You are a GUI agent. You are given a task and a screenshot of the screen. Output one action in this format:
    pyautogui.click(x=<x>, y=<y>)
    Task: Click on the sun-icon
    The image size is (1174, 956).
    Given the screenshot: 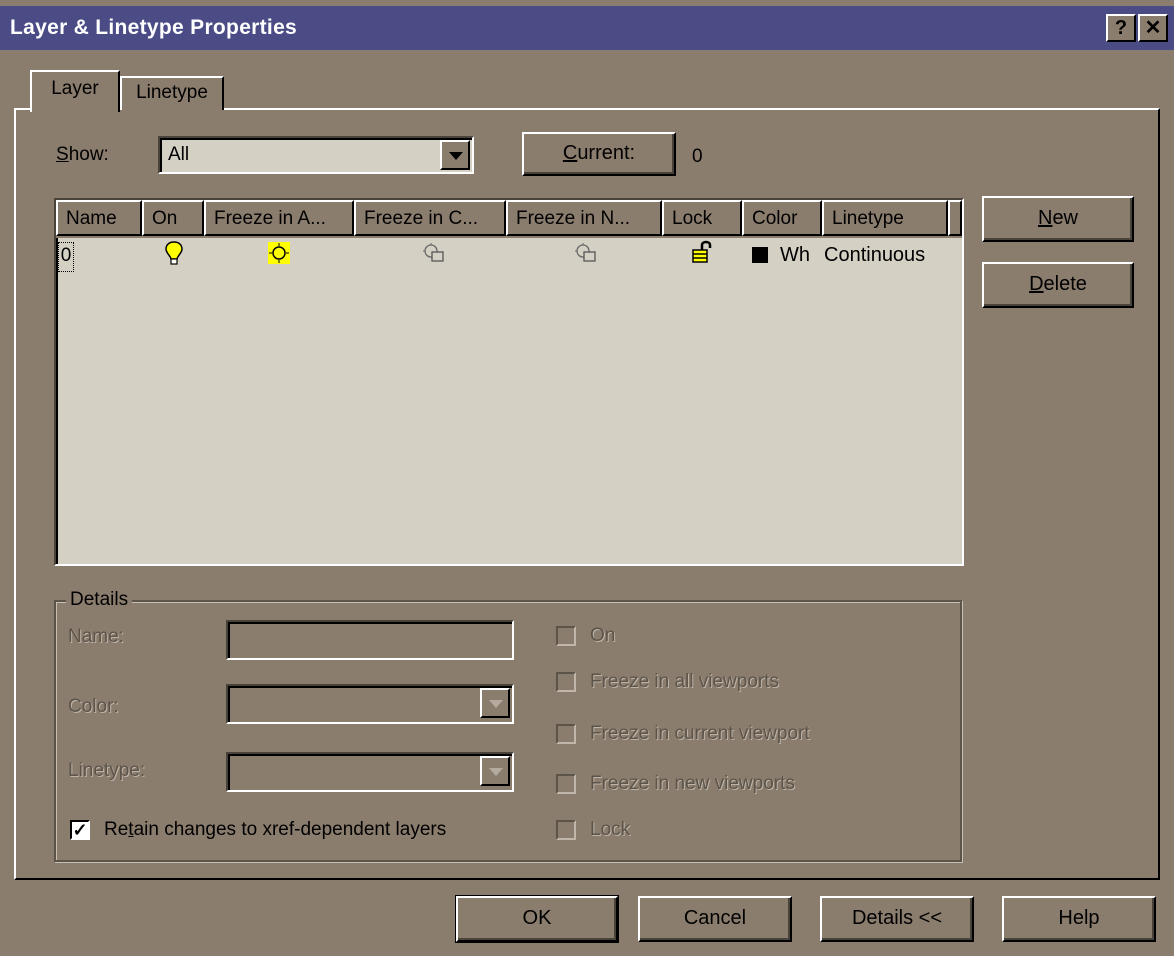 What is the action you would take?
    pyautogui.click(x=279, y=253)
    